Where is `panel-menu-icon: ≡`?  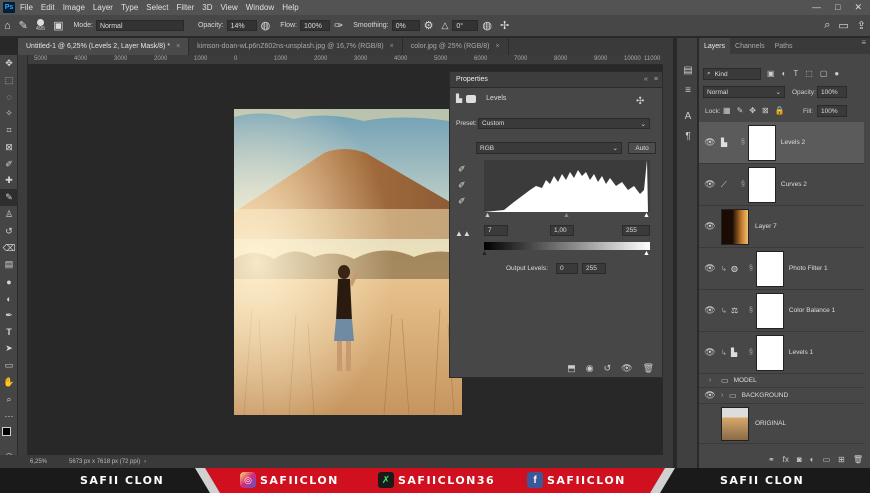 panel-menu-icon: ≡ is located at coordinates (656, 79).